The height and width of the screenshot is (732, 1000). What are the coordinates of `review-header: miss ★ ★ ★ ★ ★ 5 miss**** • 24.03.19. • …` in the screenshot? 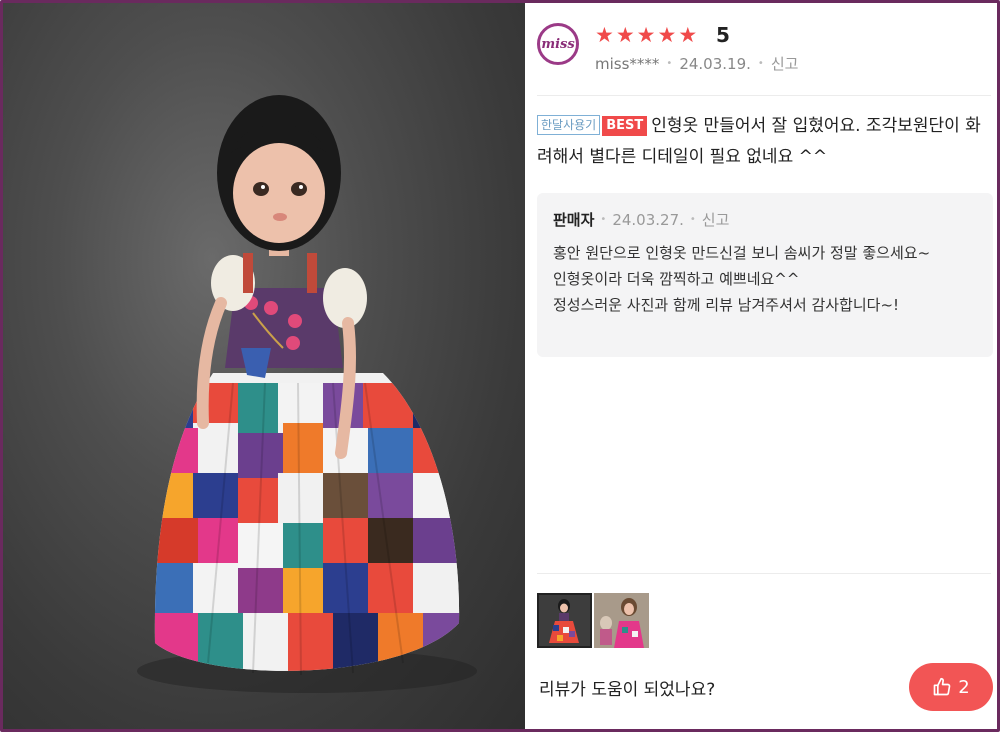 It's located at (765, 58).